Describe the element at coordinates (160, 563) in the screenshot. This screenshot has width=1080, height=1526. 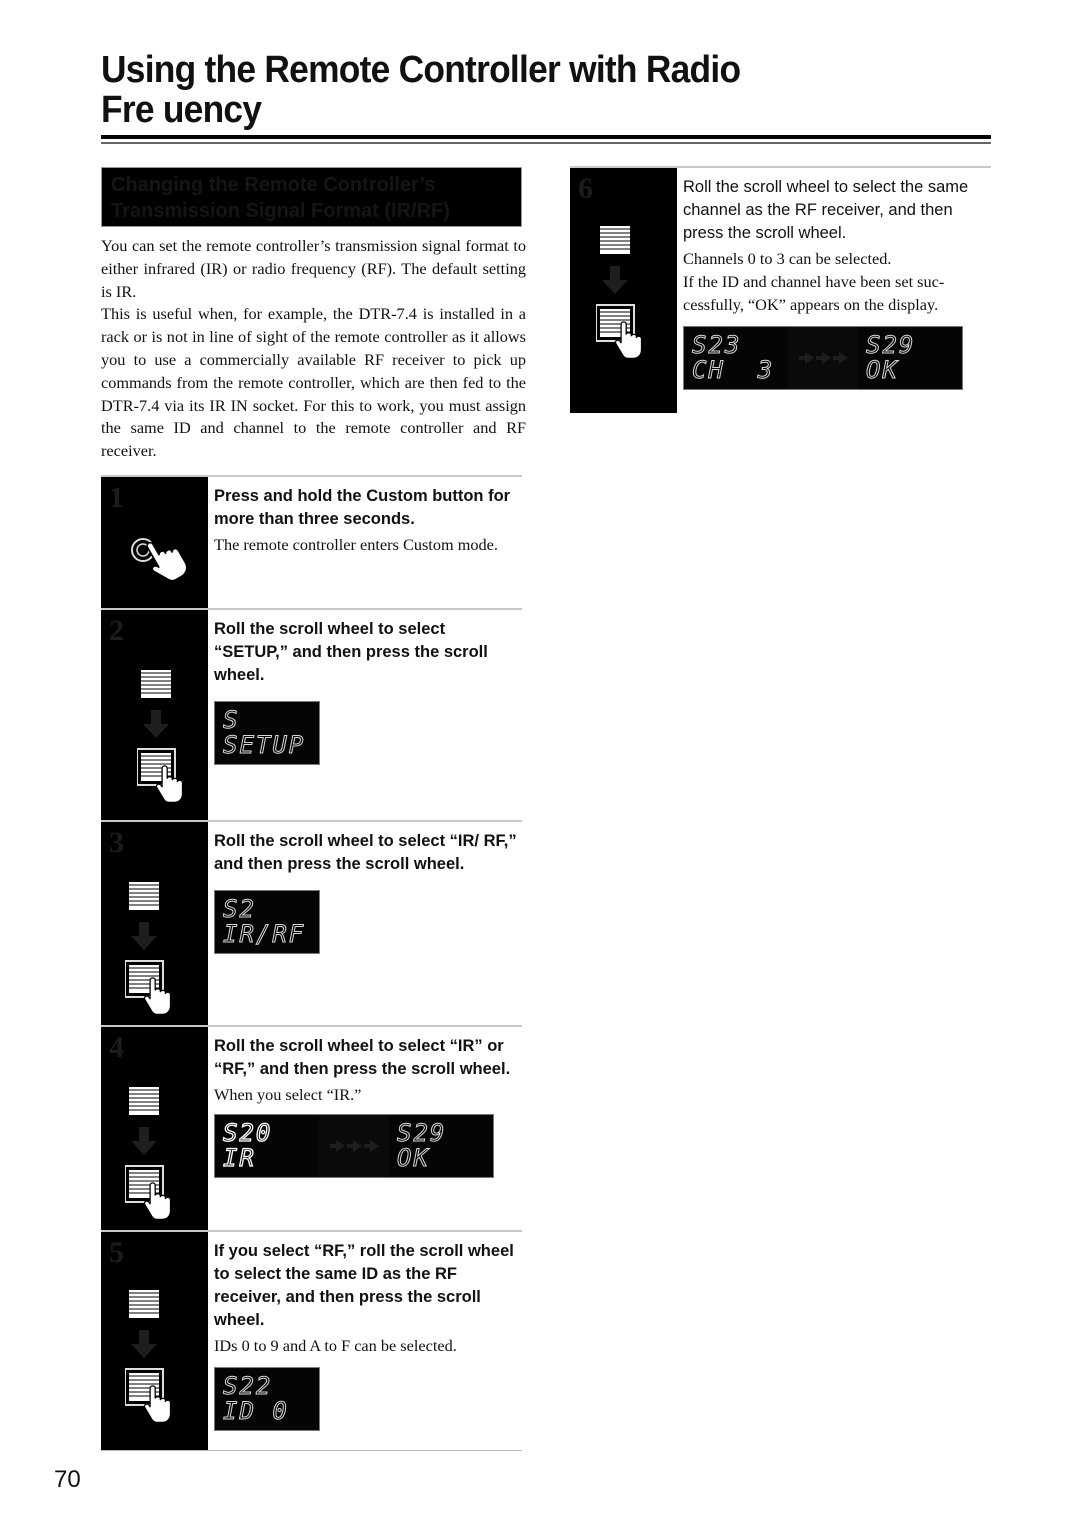
I see `press-button-icon` at that location.